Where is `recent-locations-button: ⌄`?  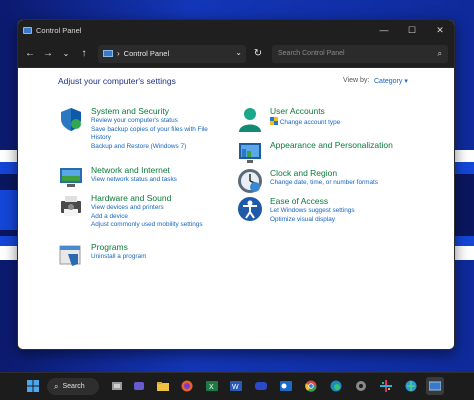 recent-locations-button: ⌄ is located at coordinates (66, 54).